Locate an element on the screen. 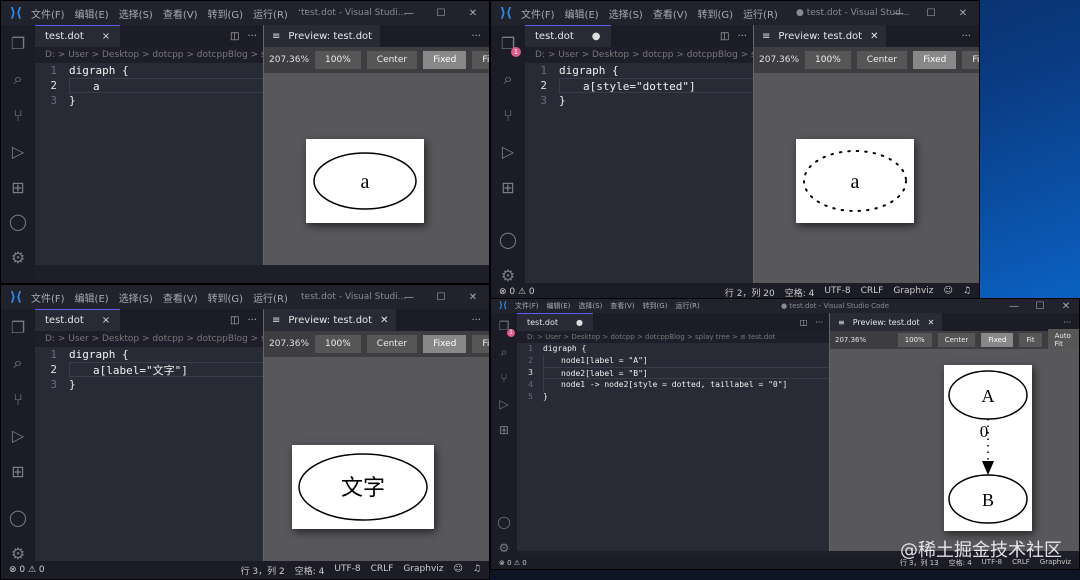 This screenshot has height=580, width=1080. auto-fit-button: Auto Fit is located at coordinates (1063, 340).